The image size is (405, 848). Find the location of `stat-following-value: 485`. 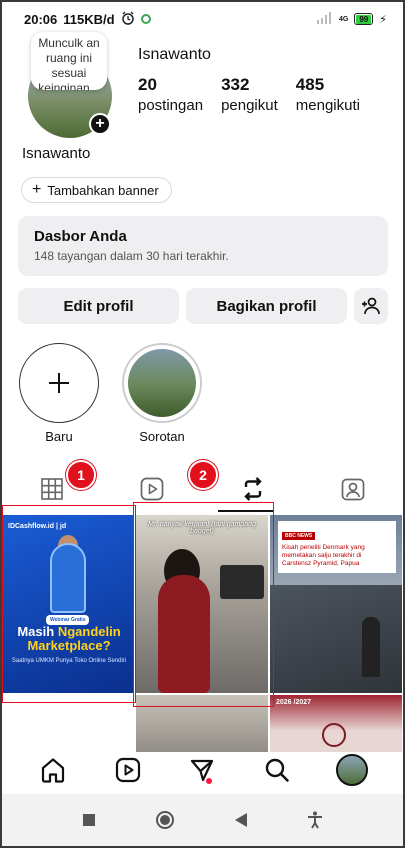

stat-following-value: 485 is located at coordinates (310, 84).